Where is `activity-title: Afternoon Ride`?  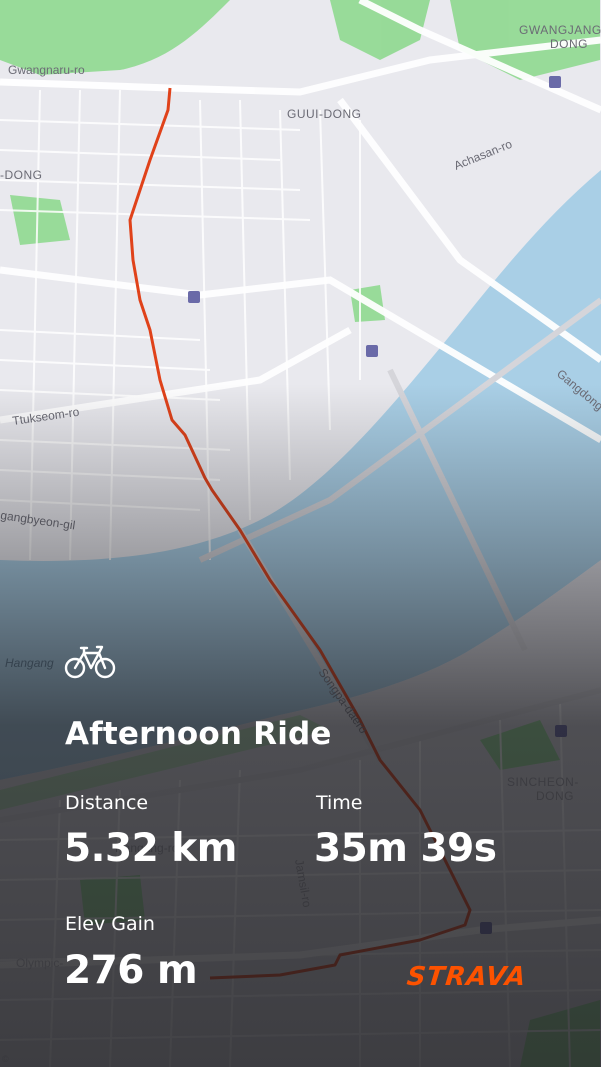 activity-title: Afternoon Ride is located at coordinates (198, 734).